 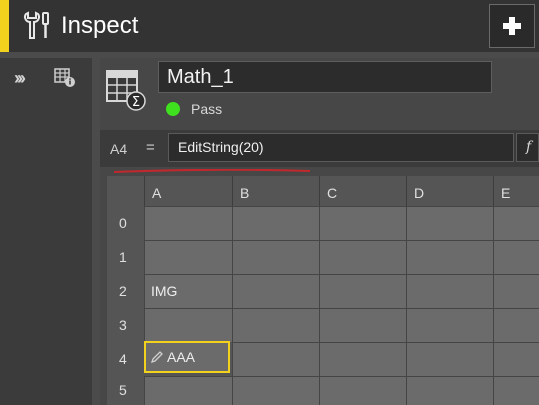 I want to click on plus-icon, so click(x=512, y=26).